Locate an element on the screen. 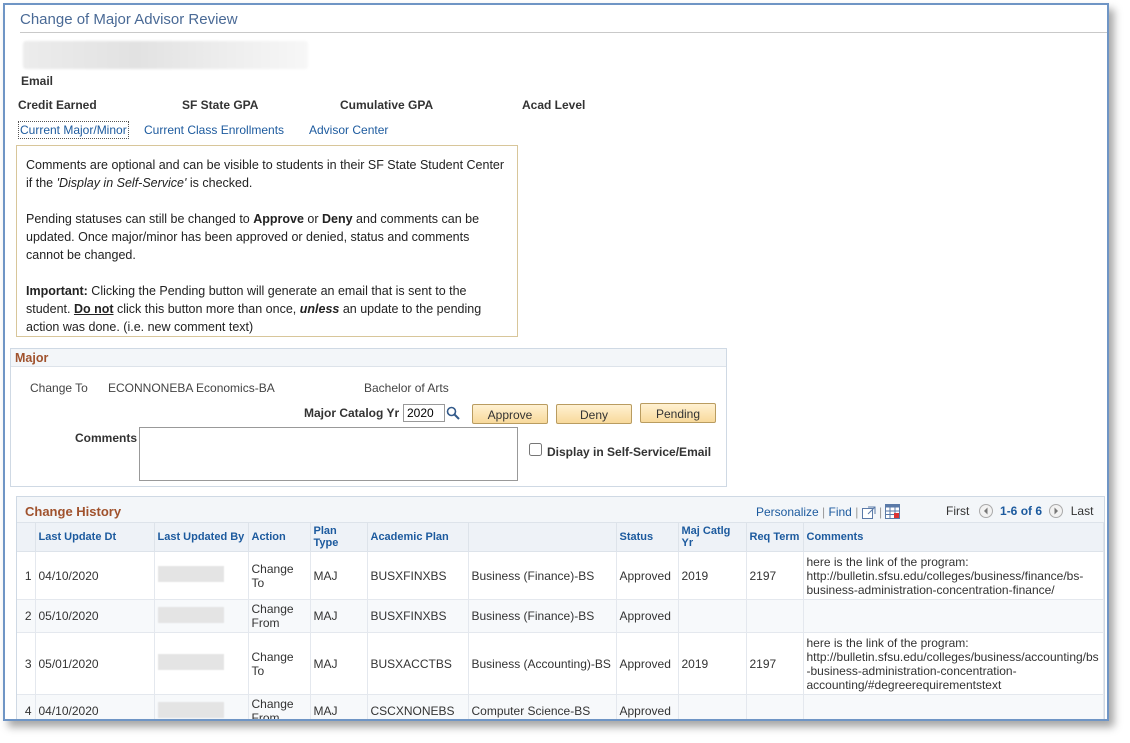 The image size is (1130, 743). change-history-title: Change History is located at coordinates (73, 511).